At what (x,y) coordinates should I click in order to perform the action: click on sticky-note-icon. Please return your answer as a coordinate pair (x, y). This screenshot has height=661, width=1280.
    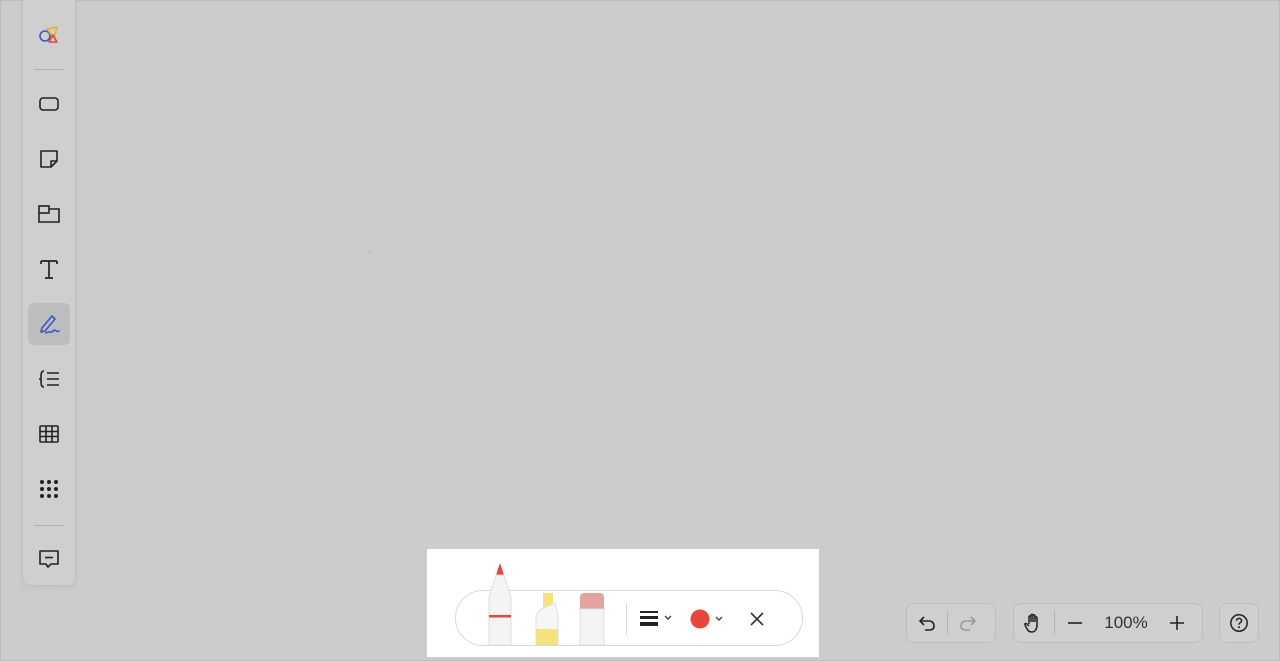
    Looking at the image, I should click on (49, 159).